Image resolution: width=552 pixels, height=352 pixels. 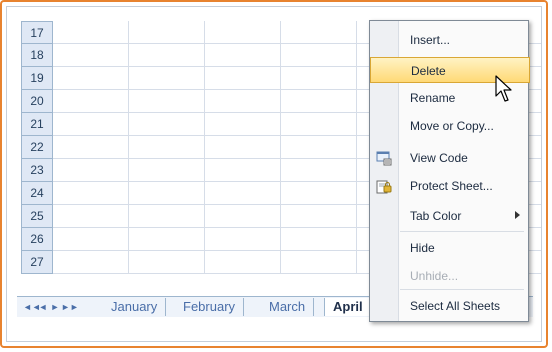 I want to click on row-header: 21, so click(x=37, y=124).